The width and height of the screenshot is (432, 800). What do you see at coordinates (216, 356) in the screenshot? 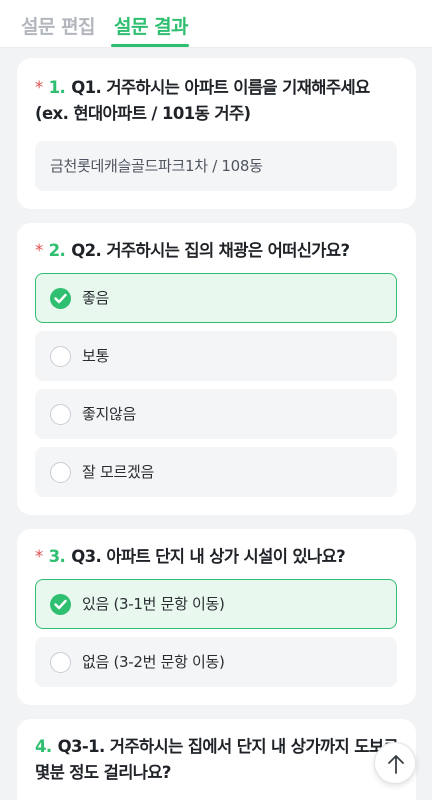
I see `option-normal: 보통` at bounding box center [216, 356].